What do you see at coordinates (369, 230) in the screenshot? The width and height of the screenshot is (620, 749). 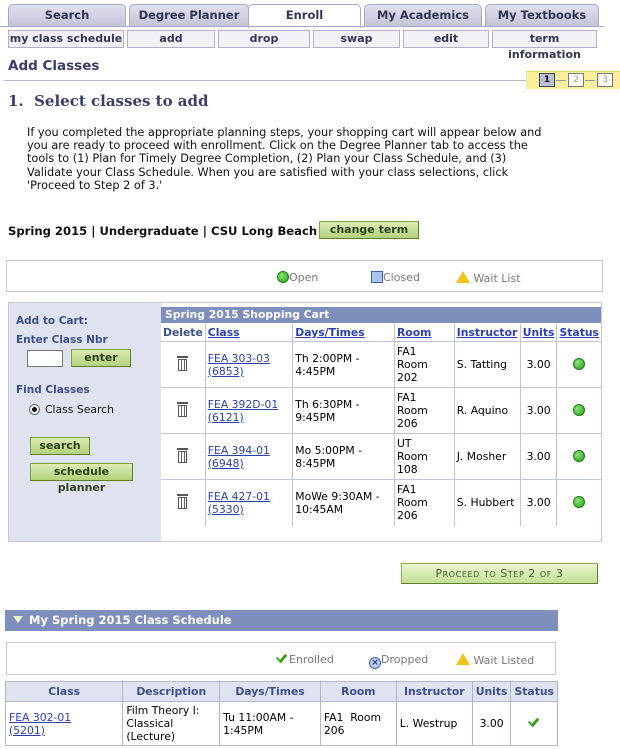 I see `change-term-button: change term` at bounding box center [369, 230].